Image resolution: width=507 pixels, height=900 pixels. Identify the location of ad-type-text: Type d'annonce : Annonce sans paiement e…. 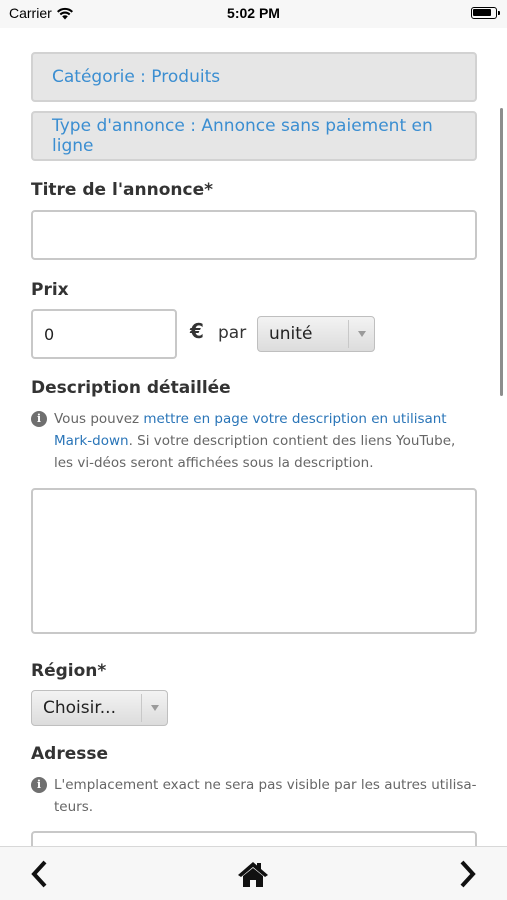
(242, 136).